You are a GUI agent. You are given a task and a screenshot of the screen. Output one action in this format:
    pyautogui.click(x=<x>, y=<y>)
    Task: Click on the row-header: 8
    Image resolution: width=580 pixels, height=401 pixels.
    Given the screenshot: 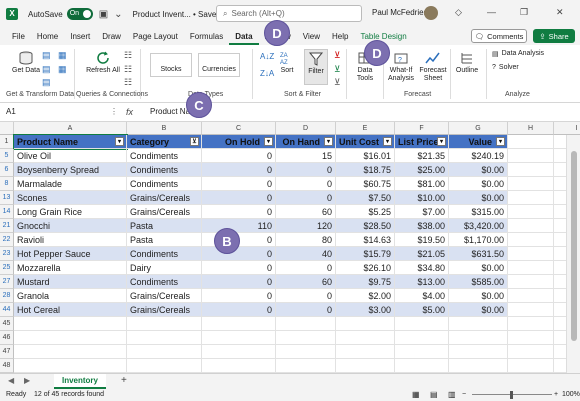 What is the action you would take?
    pyautogui.click(x=7, y=184)
    